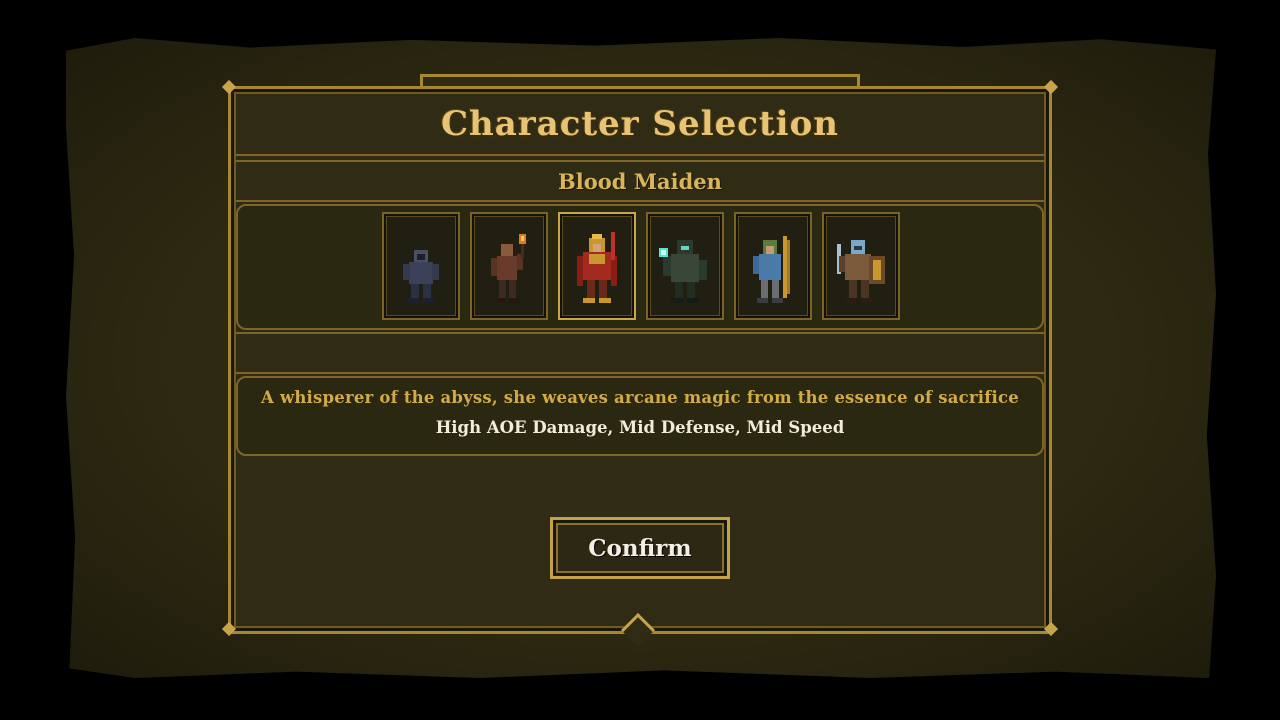  I want to click on title-band: Character Selection, so click(640, 125).